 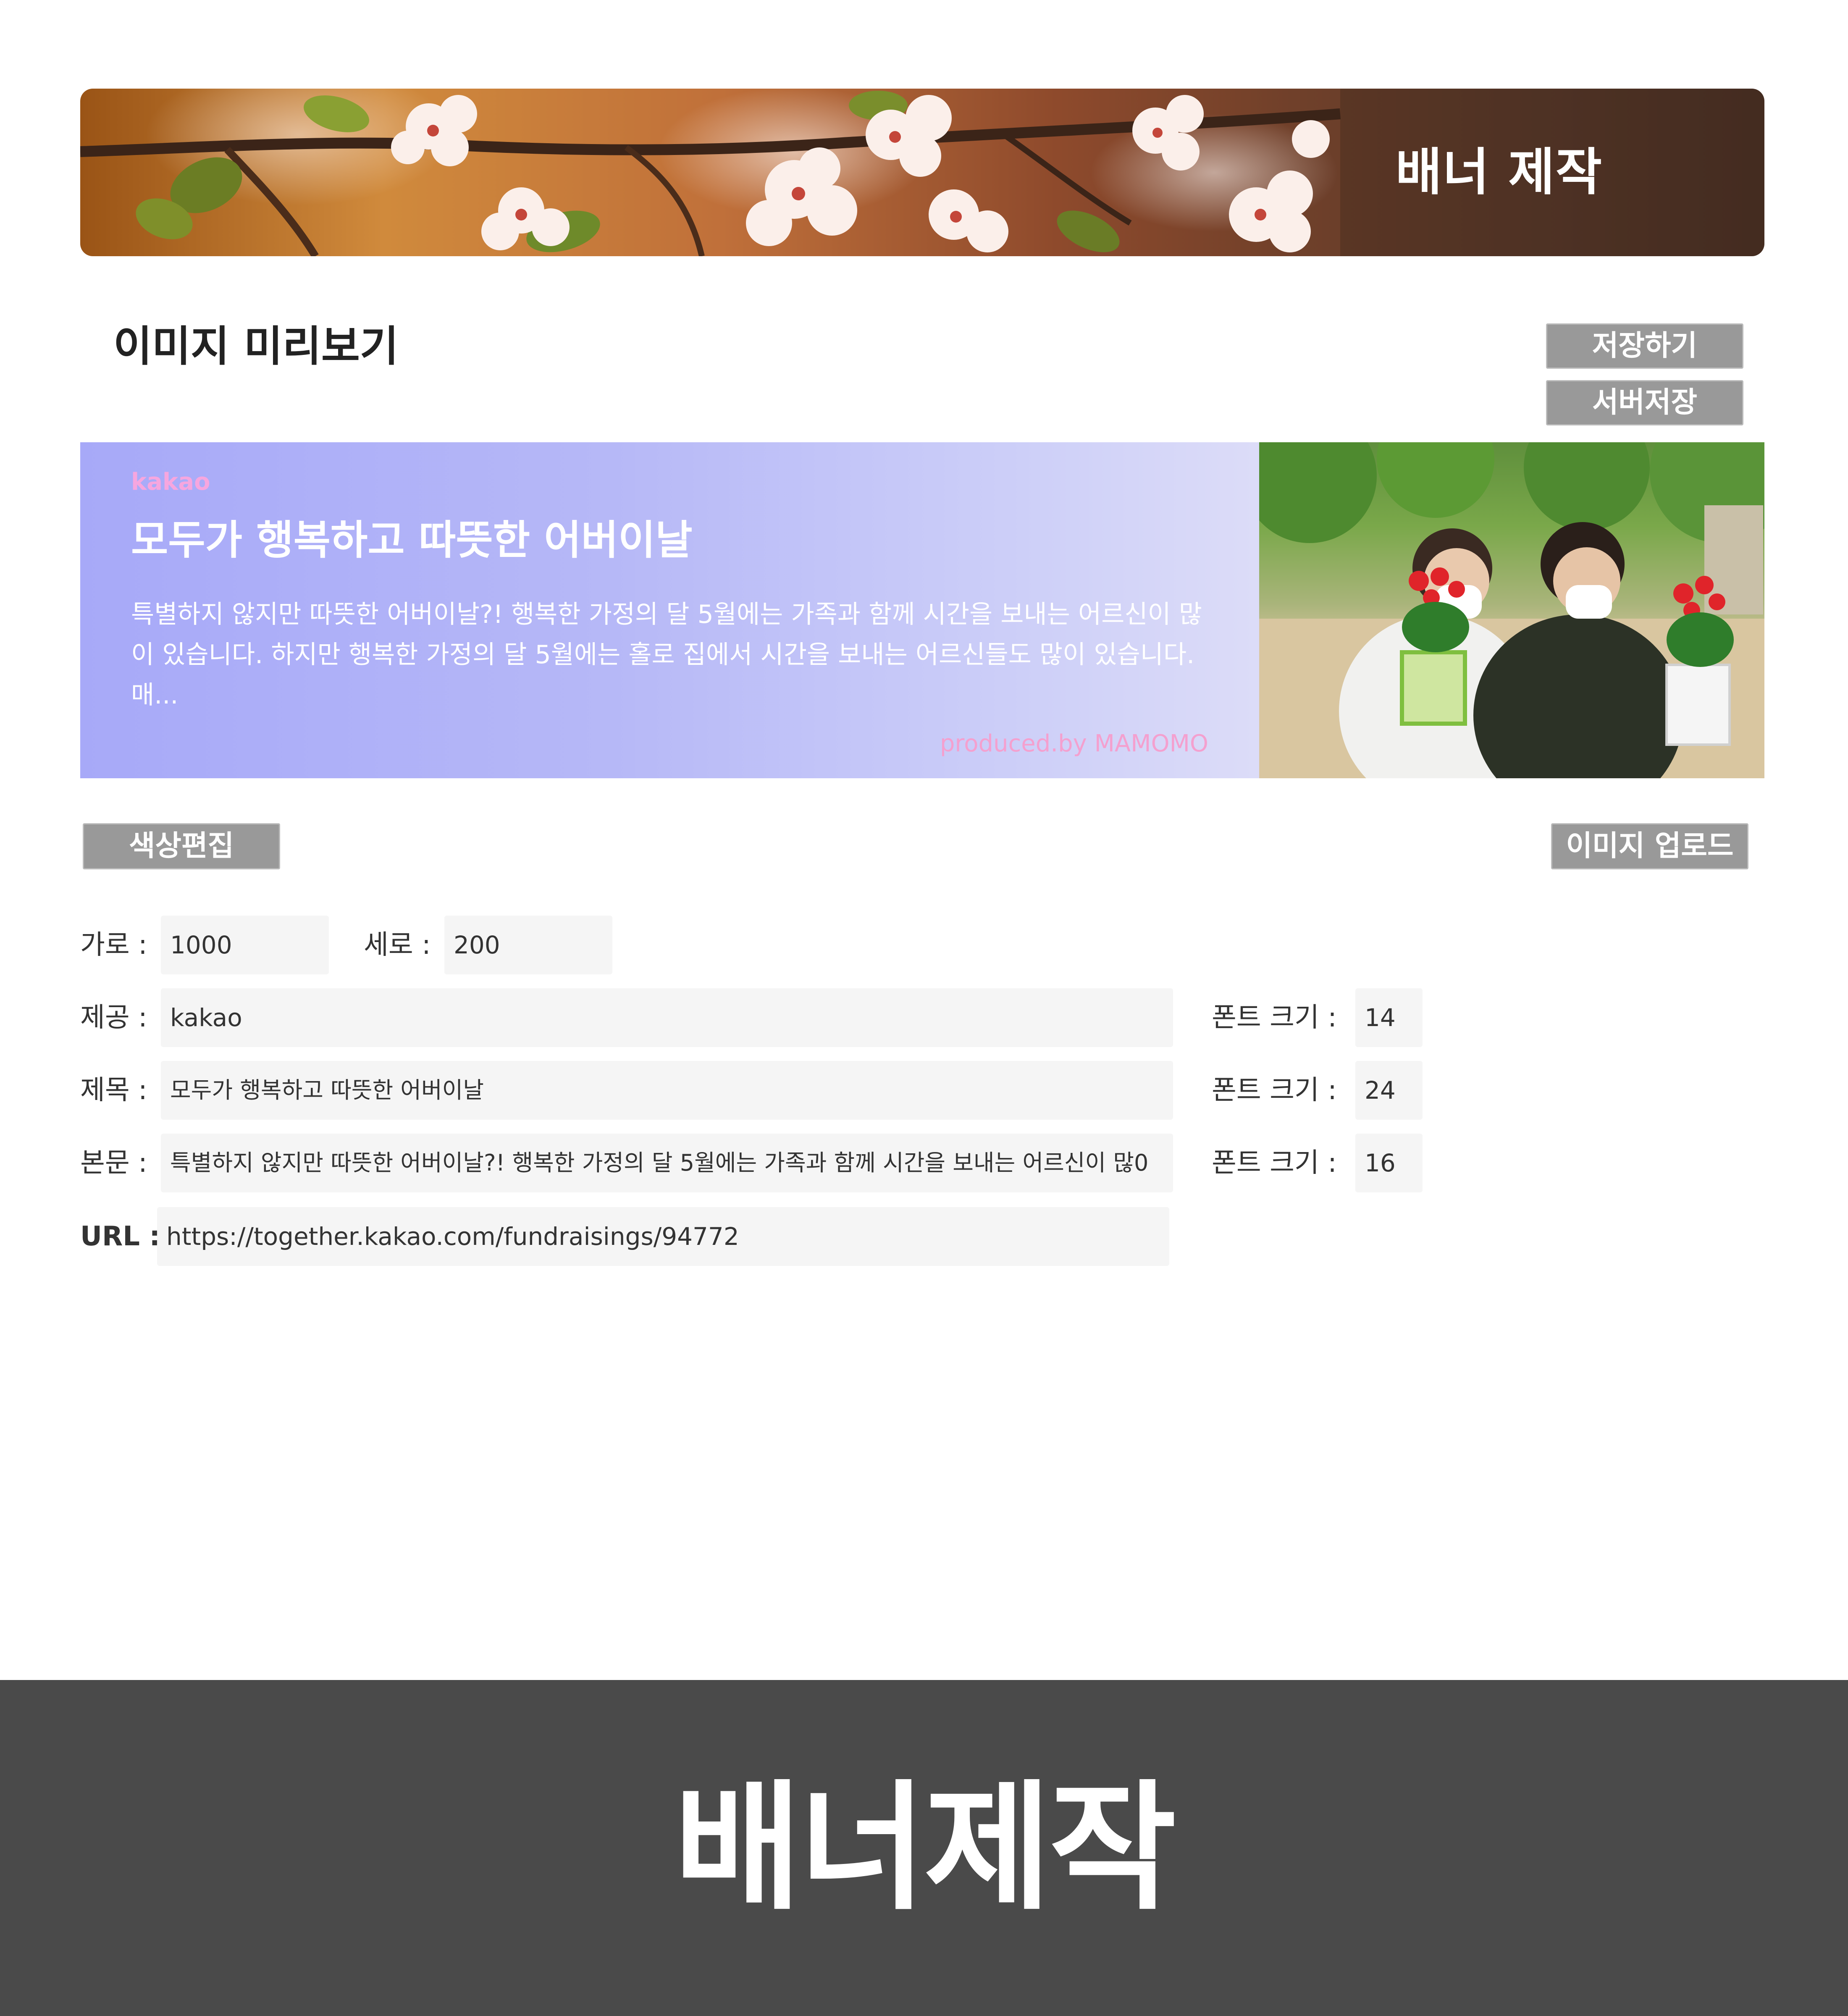 I want to click on height-input: 200, so click(x=528, y=945).